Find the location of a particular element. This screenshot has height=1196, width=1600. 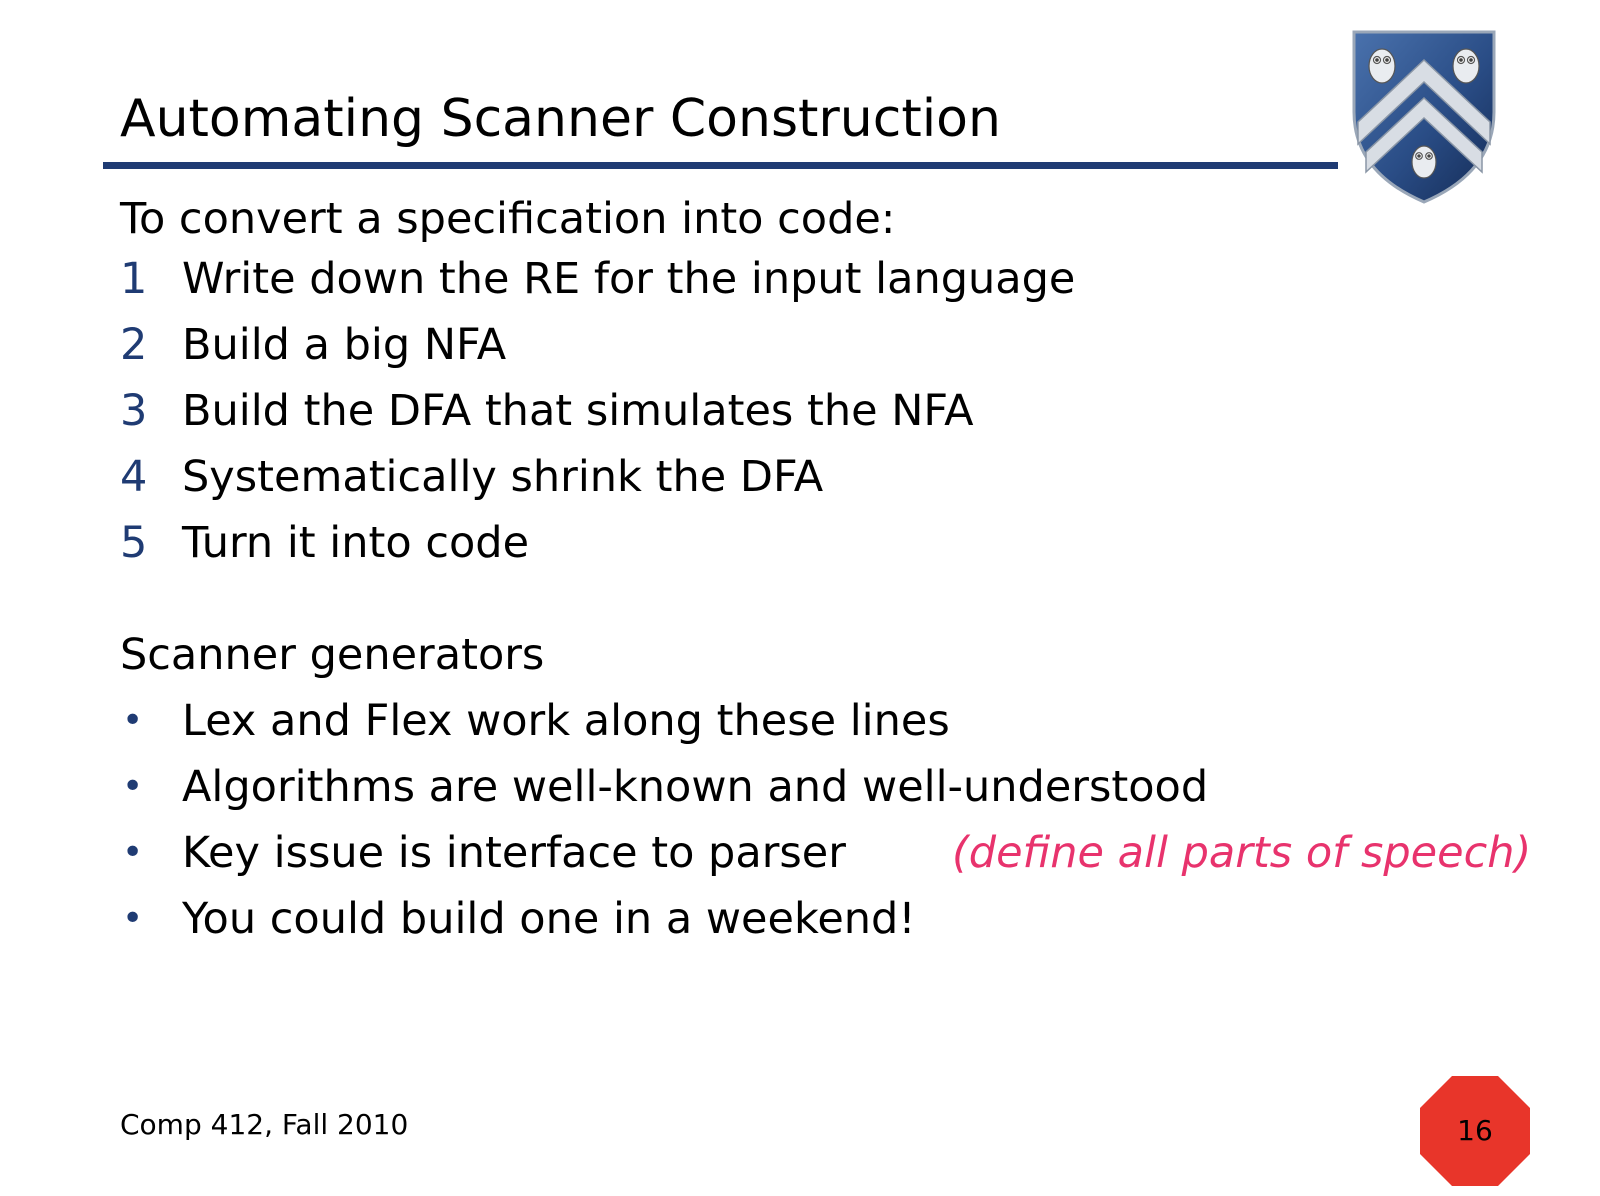

list-item: 4 Systematically shrink the DFA is located at coordinates (820, 481).